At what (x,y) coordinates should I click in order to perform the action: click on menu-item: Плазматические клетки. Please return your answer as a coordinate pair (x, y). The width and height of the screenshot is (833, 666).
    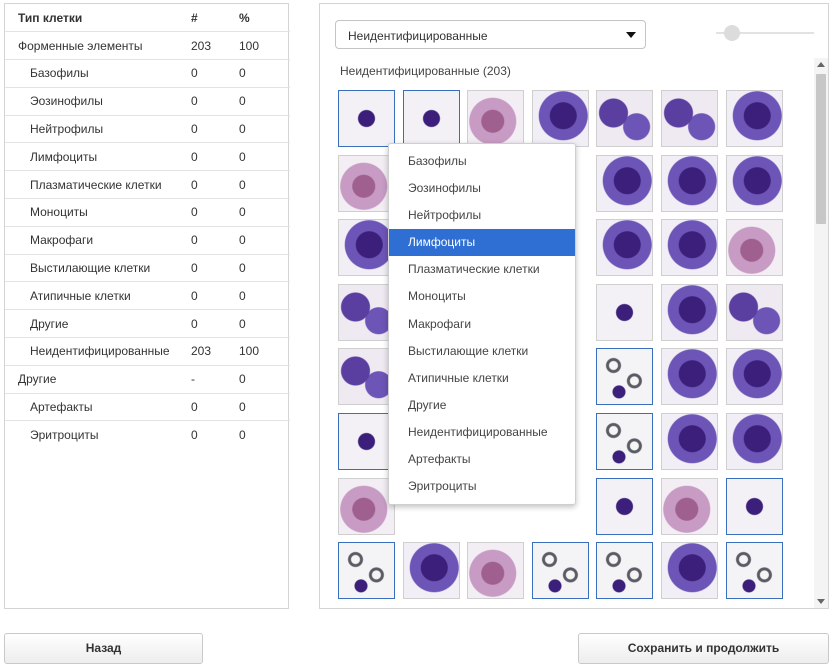
    Looking at the image, I should click on (482, 269).